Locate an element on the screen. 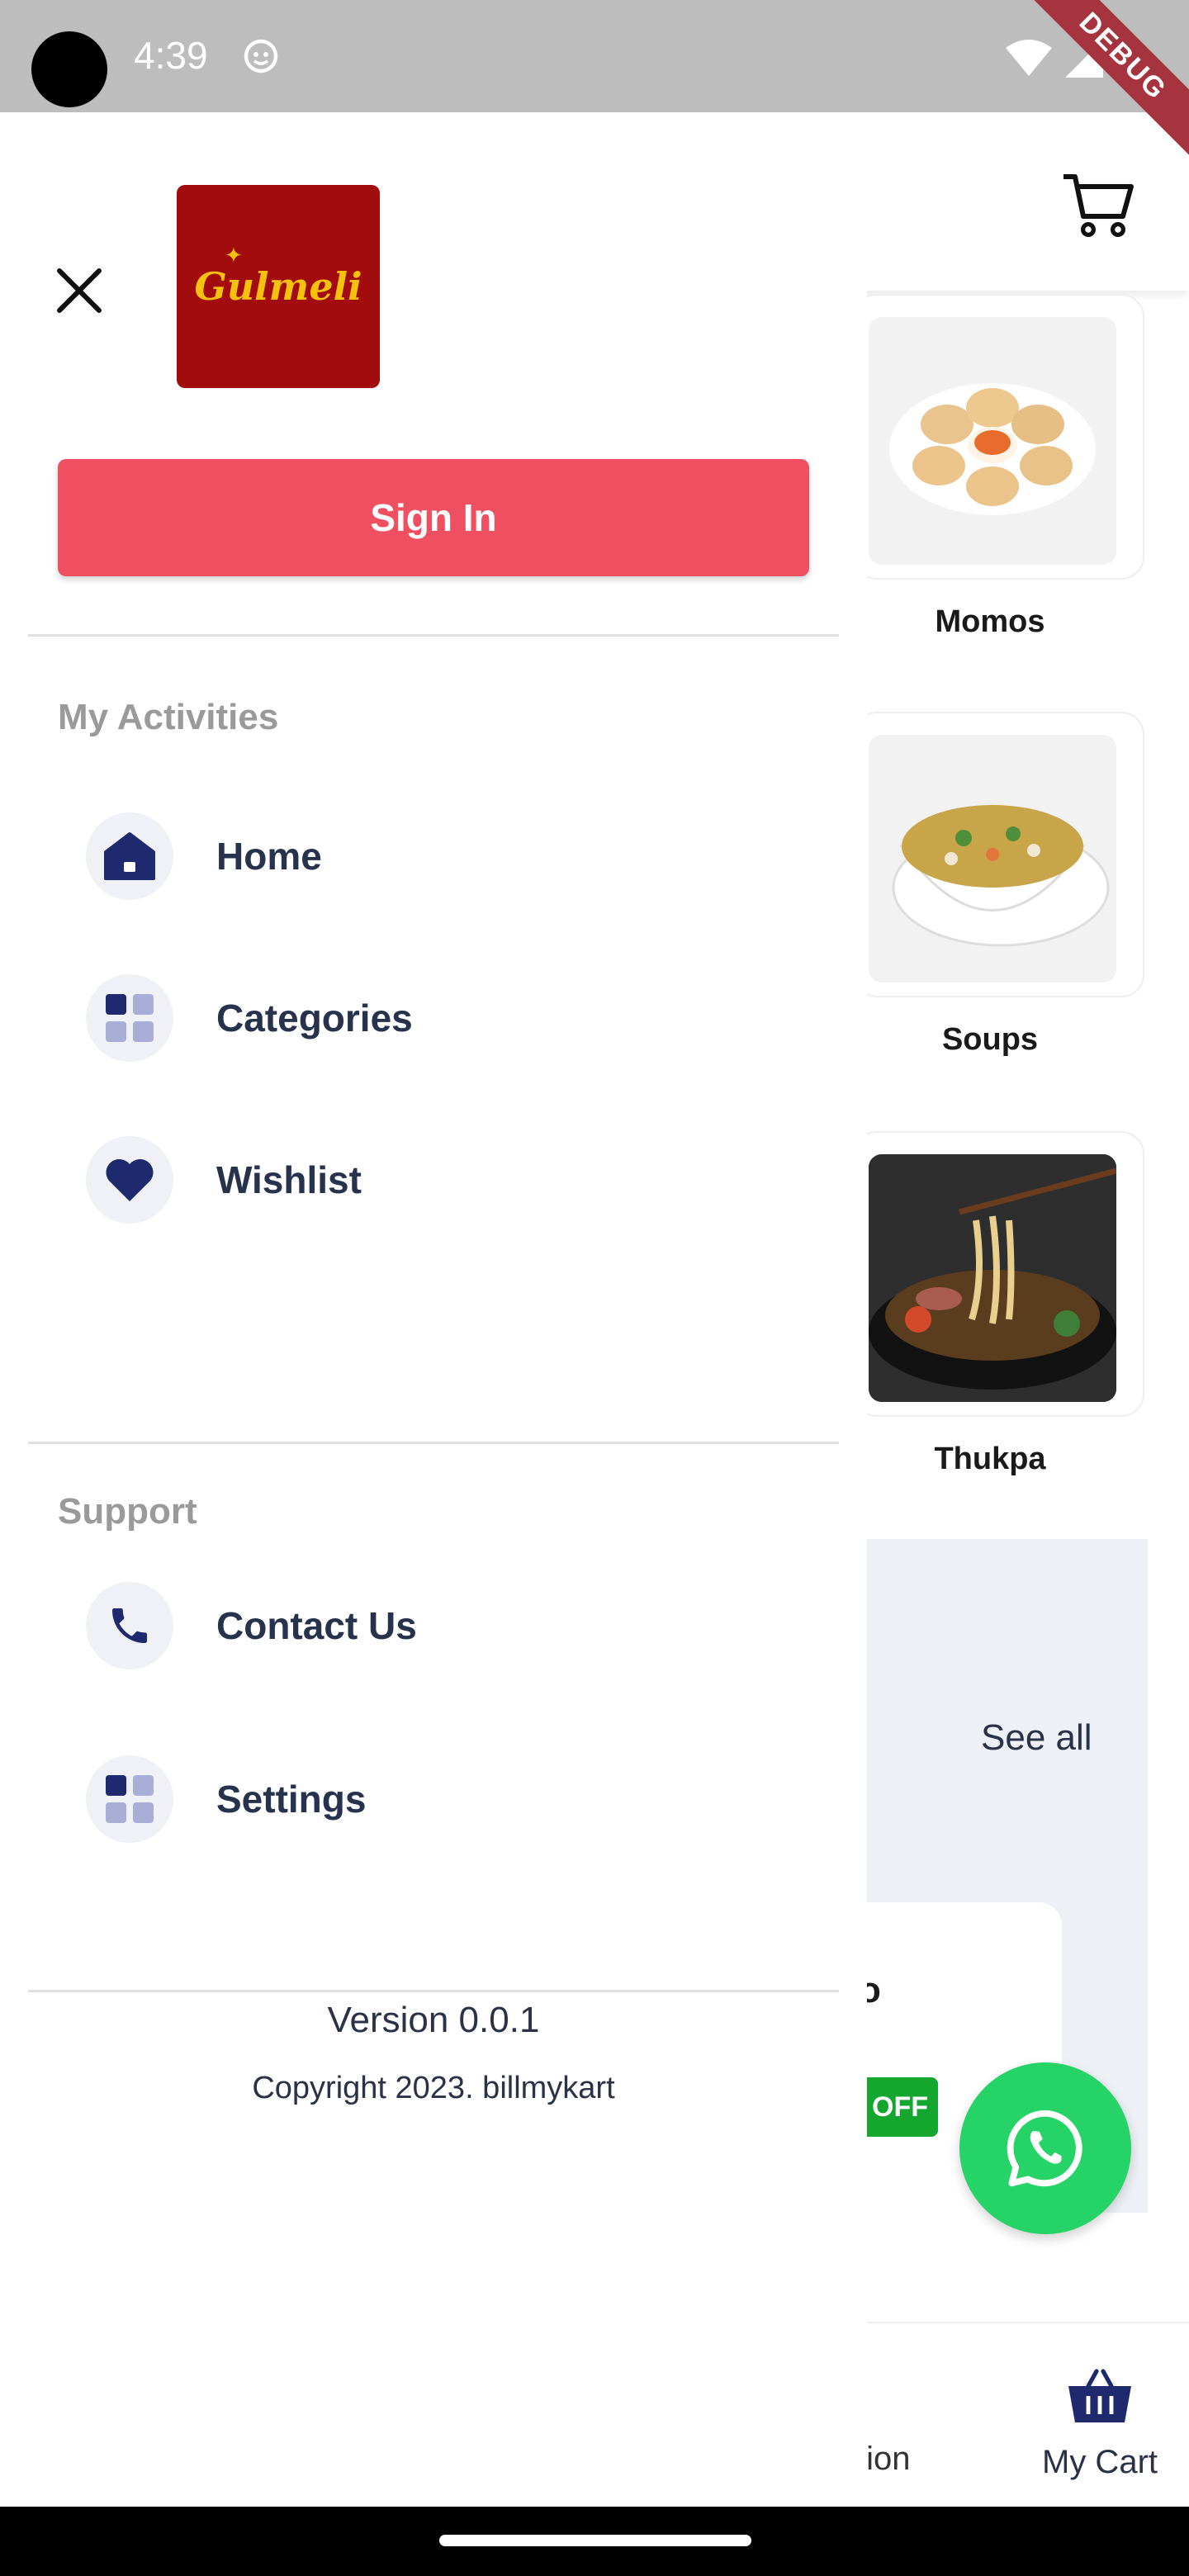 The image size is (1189, 2576). sparkle-icon: ✦ is located at coordinates (234, 255).